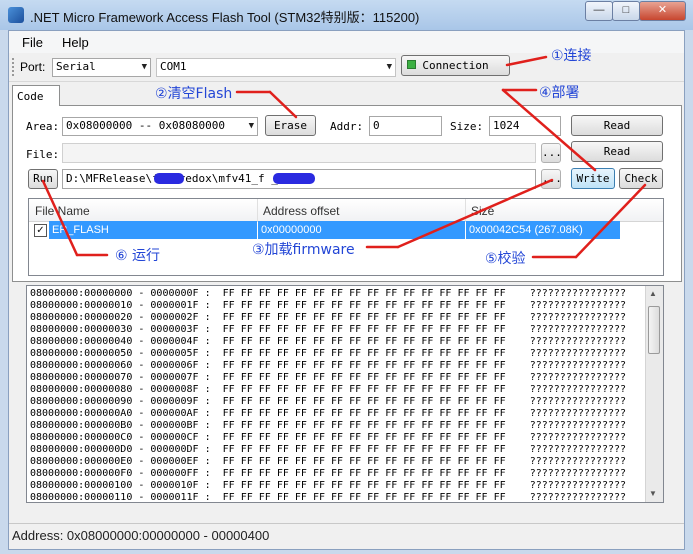 The width and height of the screenshot is (693, 554). I want to click on arrow-deploy-b, so click(549, 130).